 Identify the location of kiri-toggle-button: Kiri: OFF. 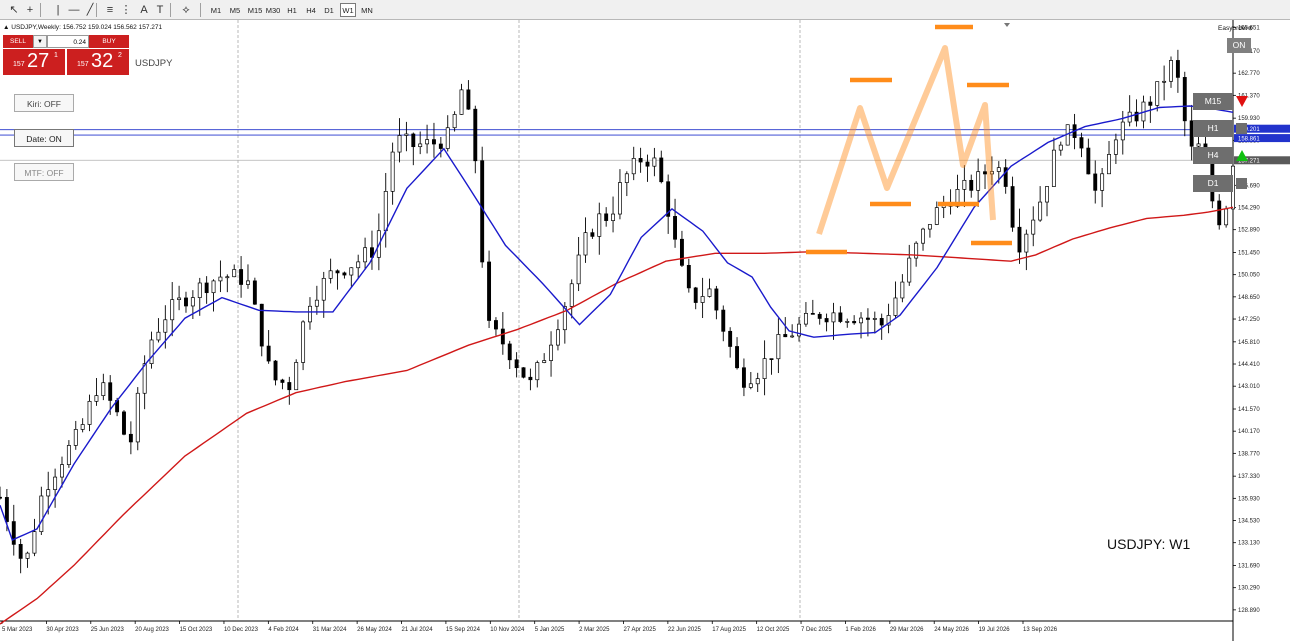
(44, 103).